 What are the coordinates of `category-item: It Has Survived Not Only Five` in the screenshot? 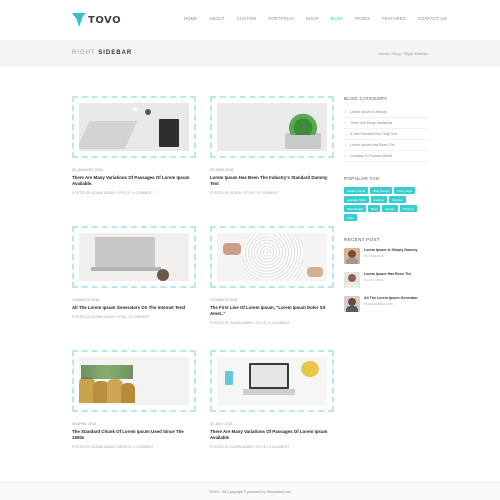 It's located at (386, 134).